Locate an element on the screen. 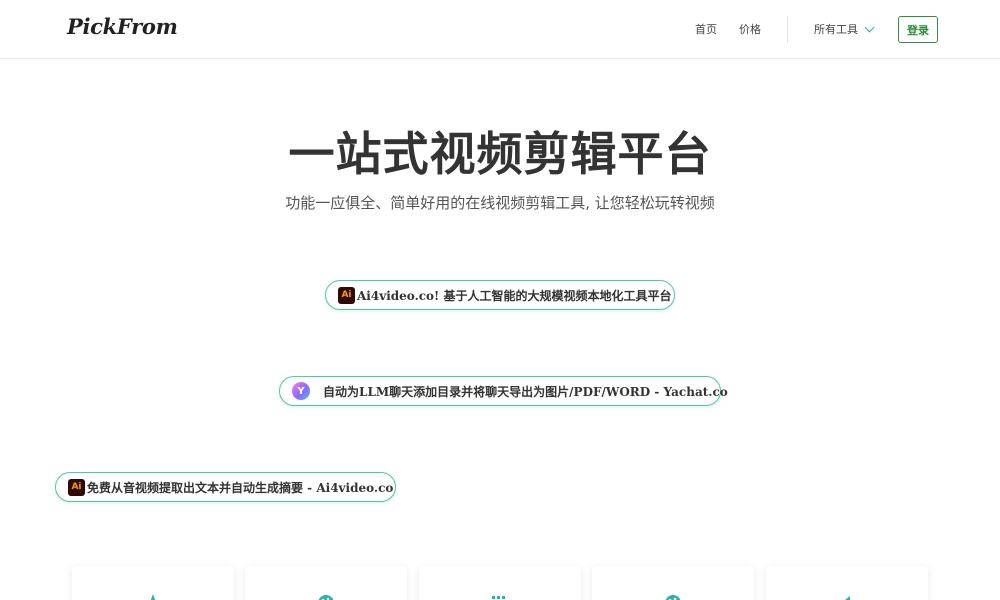 This screenshot has height=600, width=1000. speaker-icon is located at coordinates (845, 598).